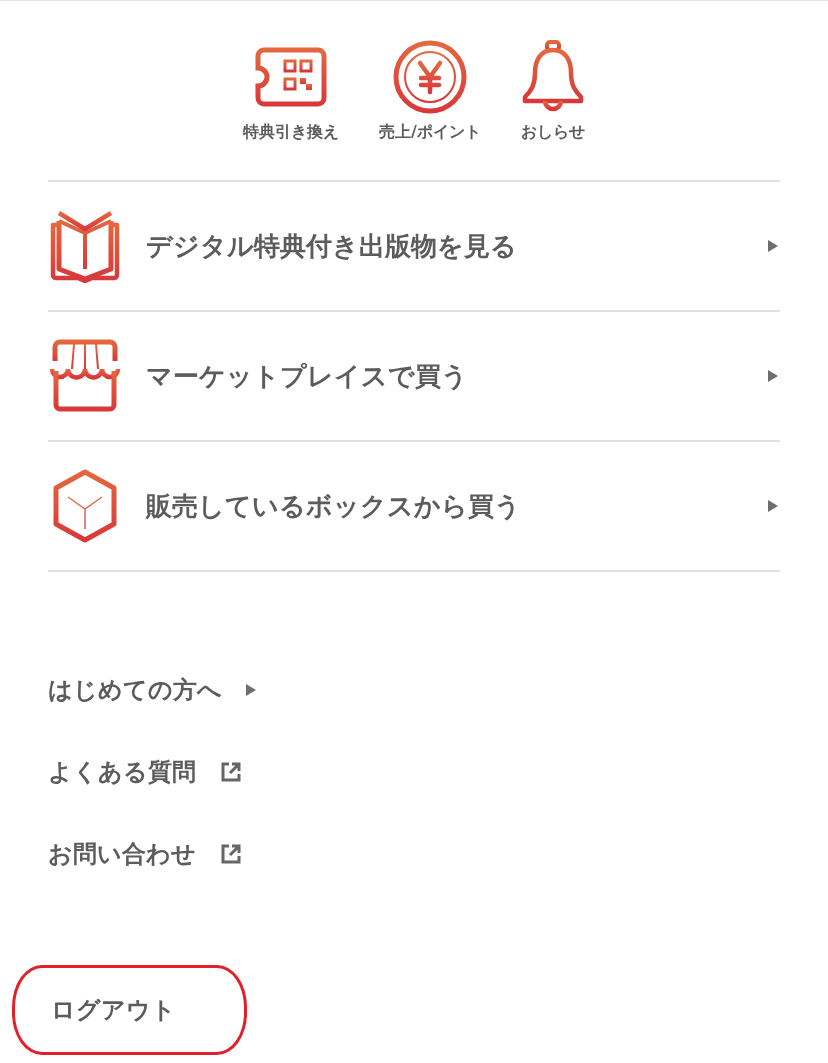  Describe the element at coordinates (414, 506) in the screenshot. I see `menu-item: 販売しているボックスから買う` at that location.